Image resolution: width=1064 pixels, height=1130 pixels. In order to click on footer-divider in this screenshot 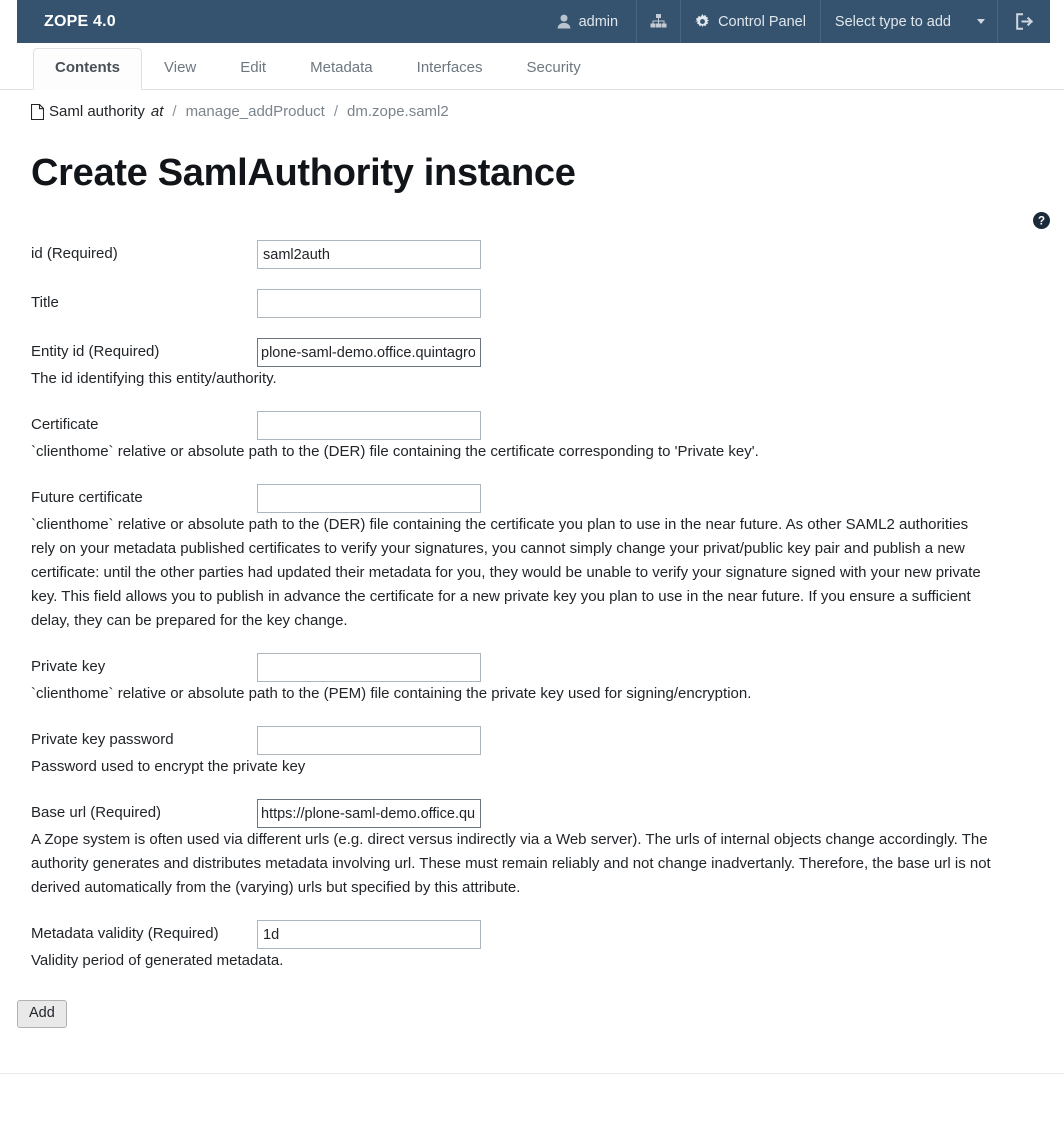, I will do `click(532, 1073)`.